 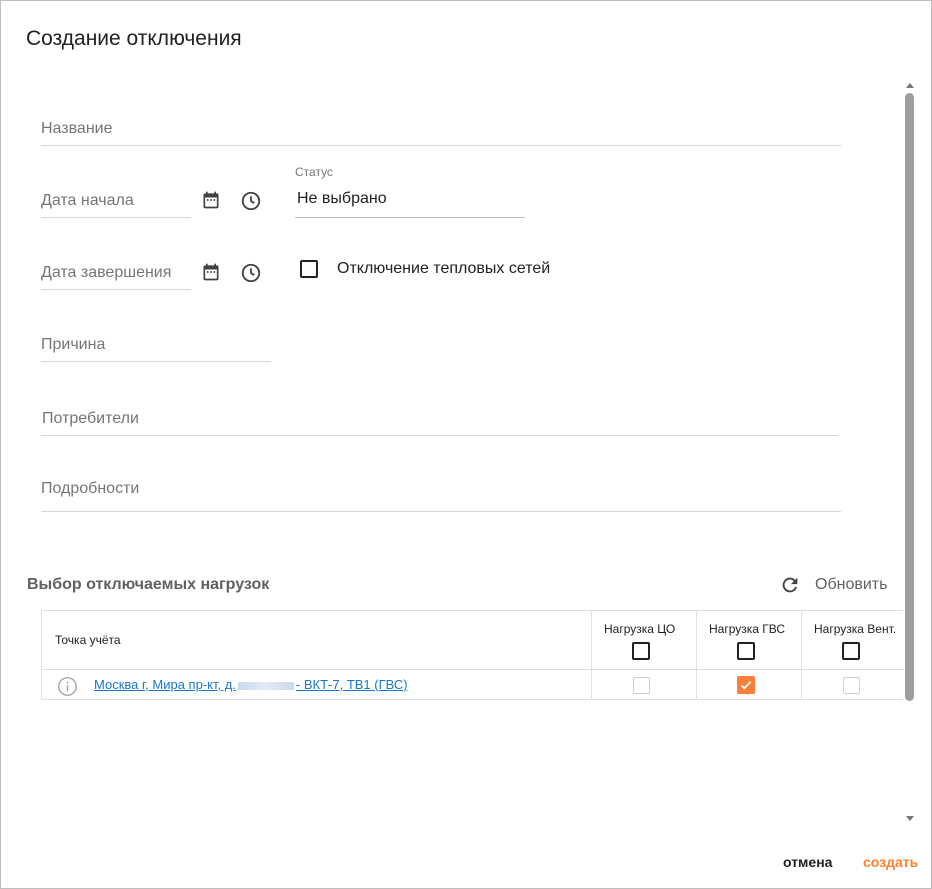 I want to click on metering-point-device: - ВКТ-7, ТВ1 (ГВС), so click(x=351, y=684).